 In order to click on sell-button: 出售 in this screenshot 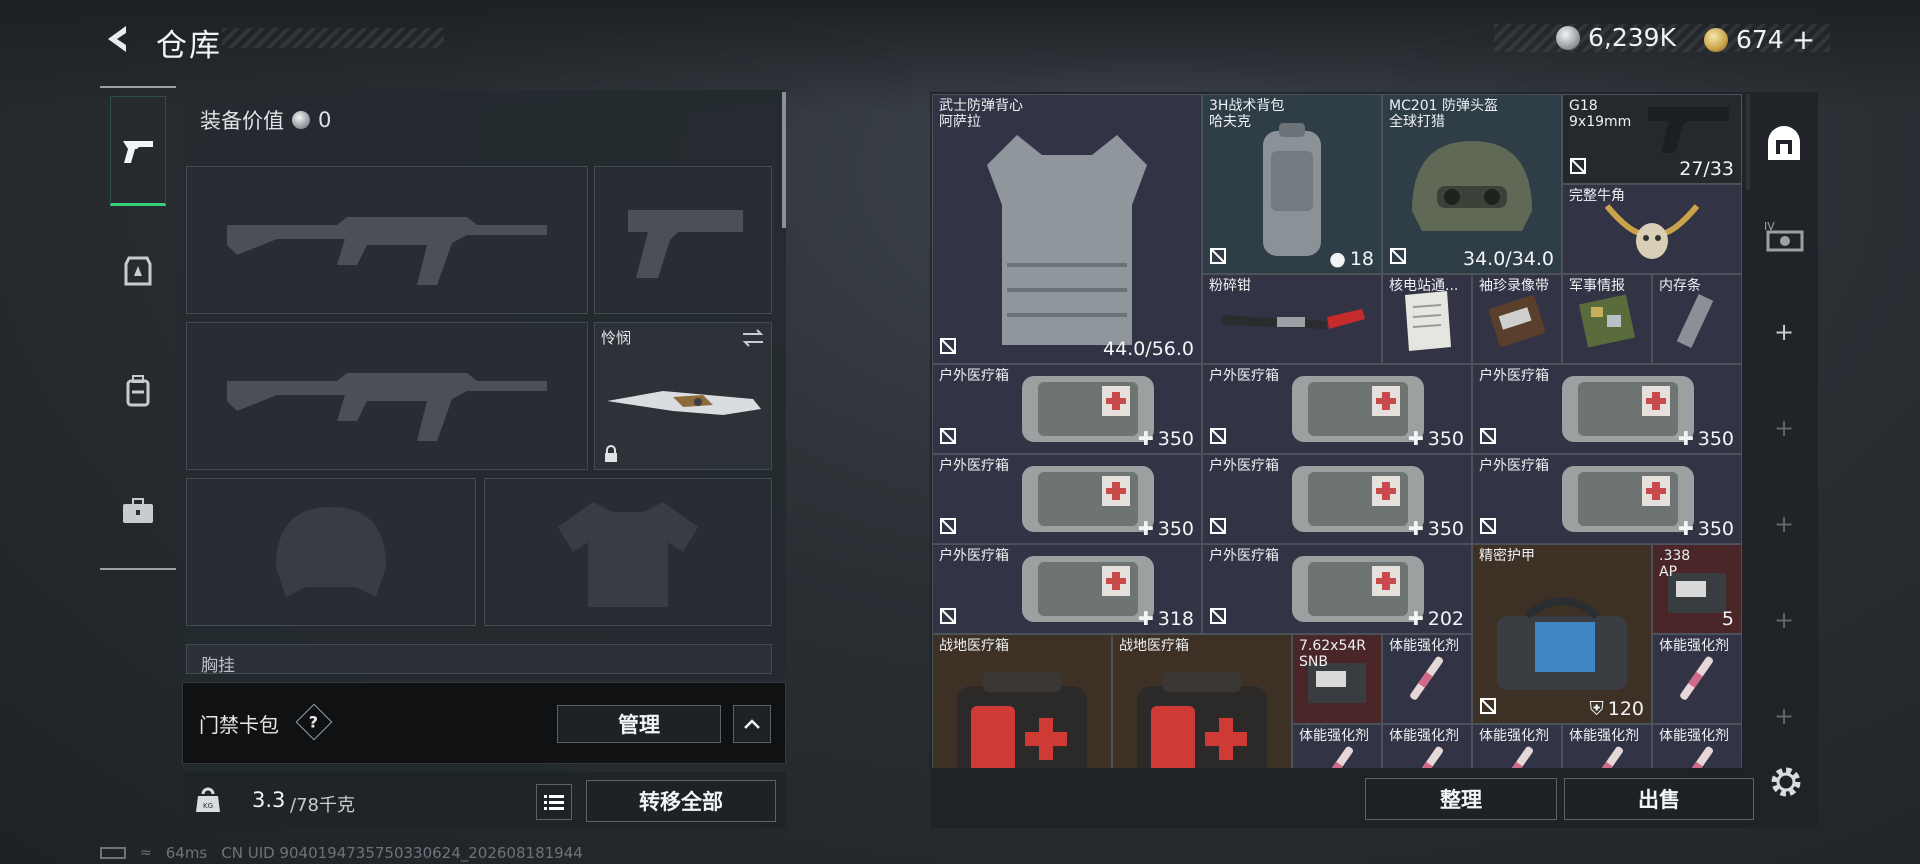, I will do `click(1659, 799)`.